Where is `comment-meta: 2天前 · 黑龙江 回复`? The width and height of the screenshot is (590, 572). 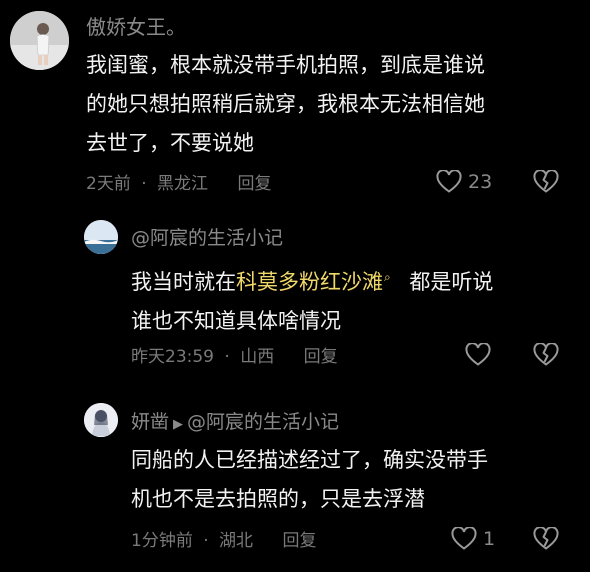 comment-meta: 2天前 · 黑龙江 回复 is located at coordinates (178, 184).